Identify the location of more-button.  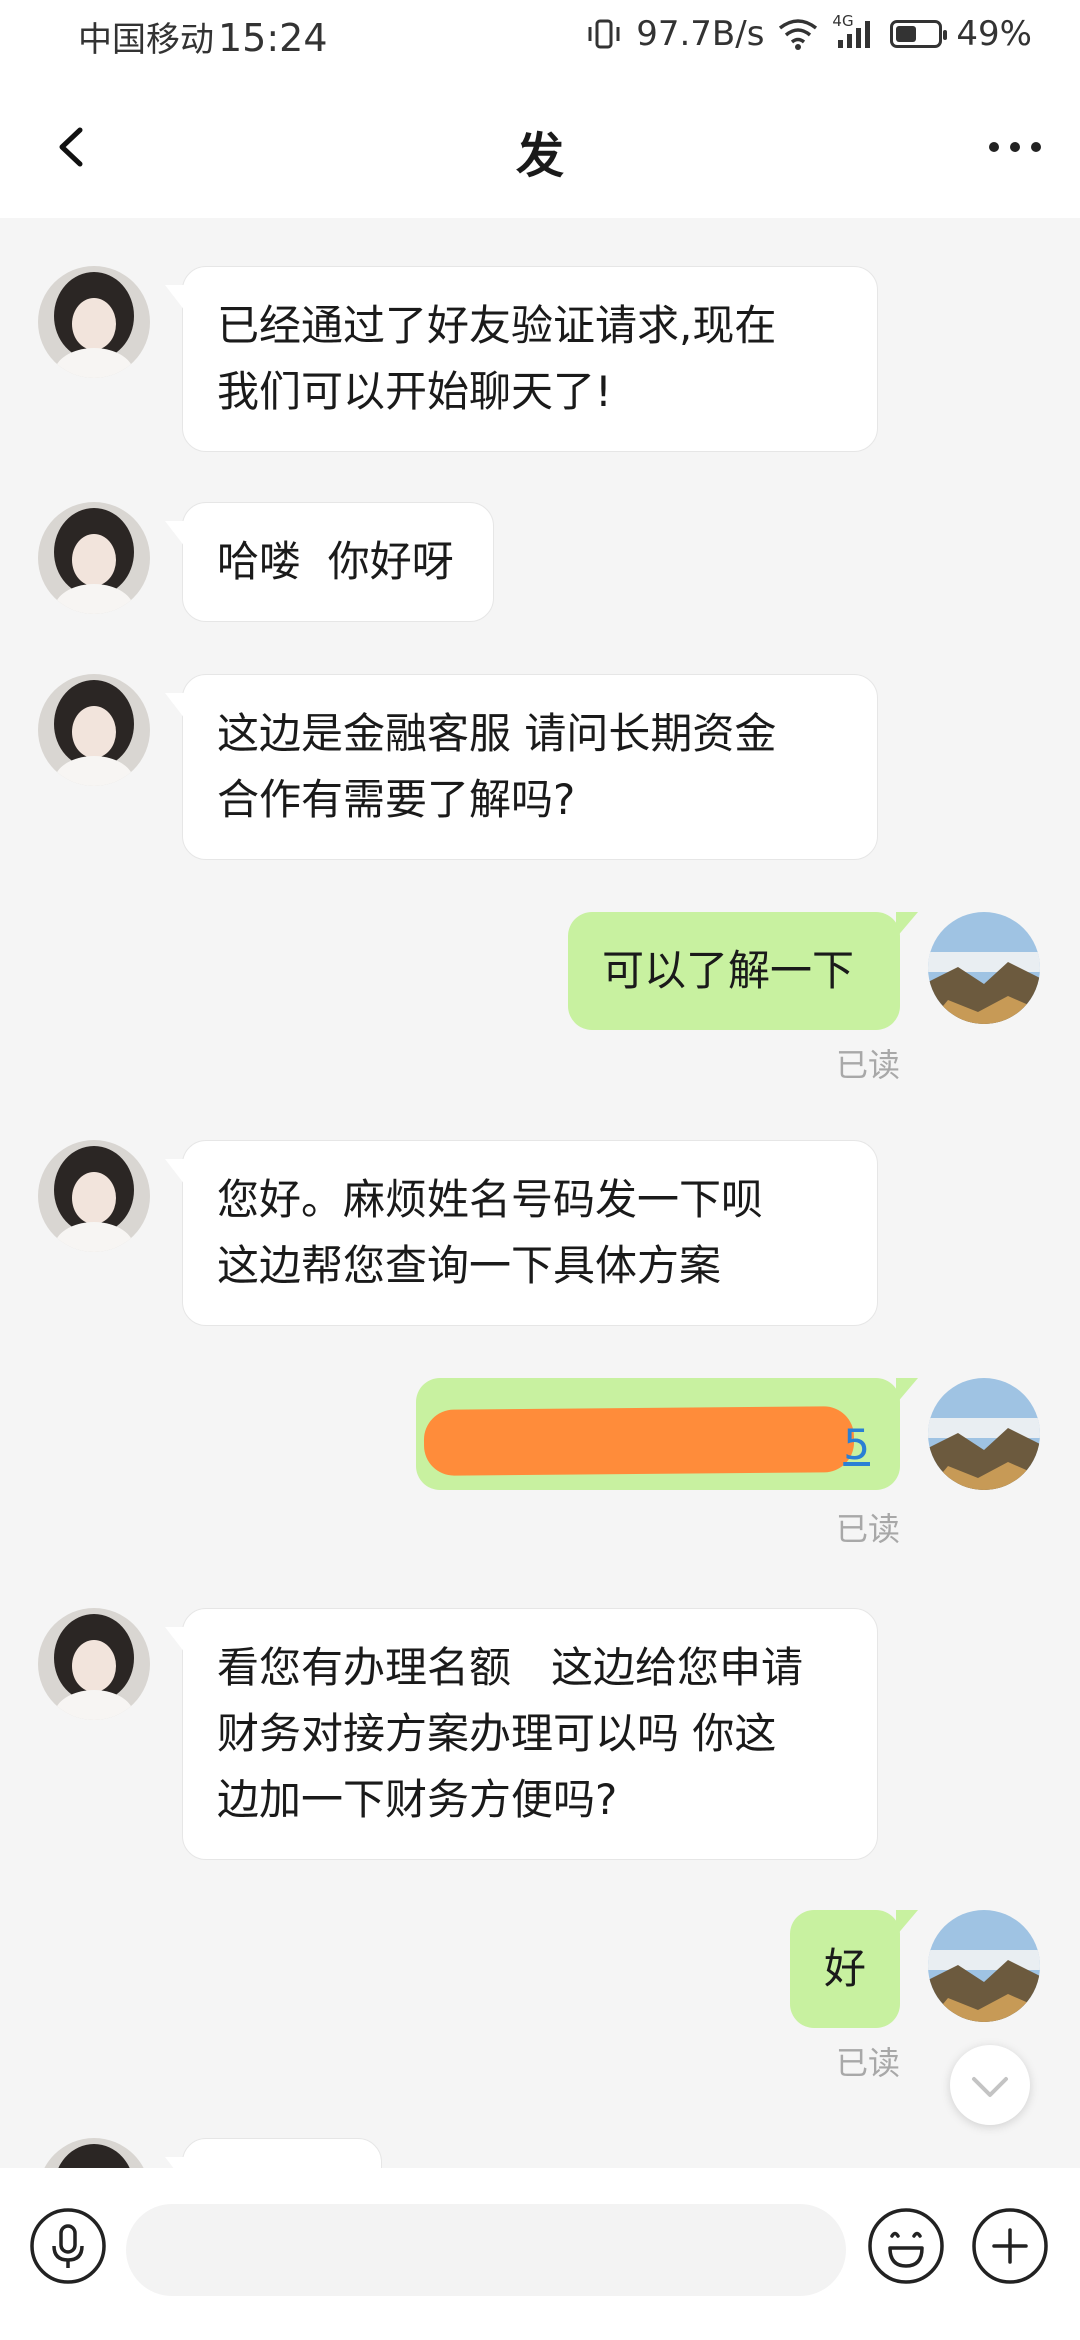
(1015, 147).